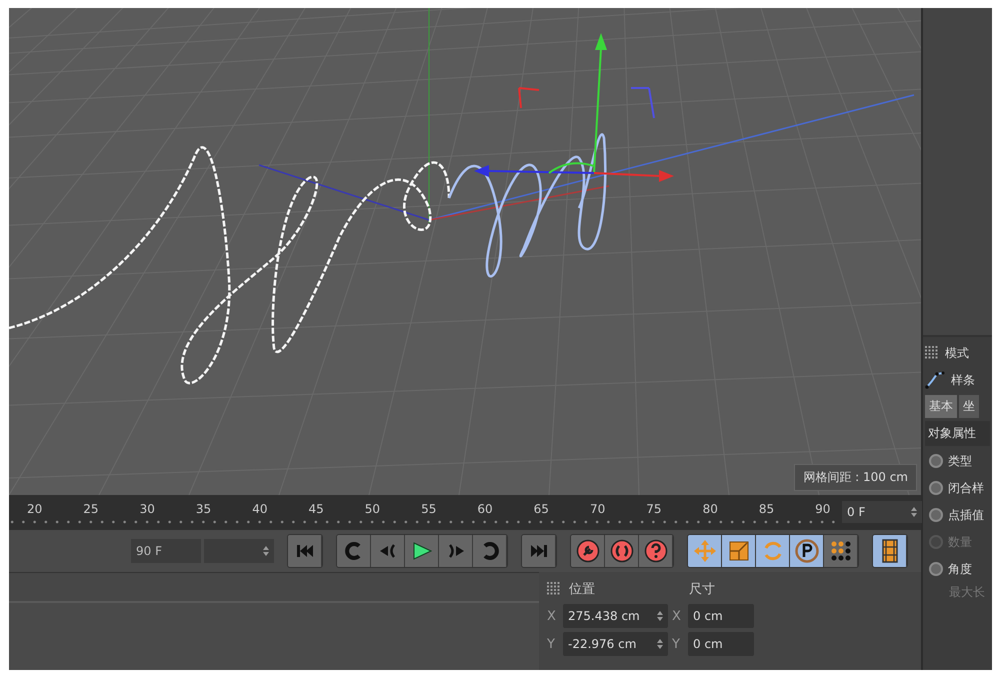 This screenshot has width=1000, height=679. What do you see at coordinates (490, 551) in the screenshot?
I see `next-key-button` at bounding box center [490, 551].